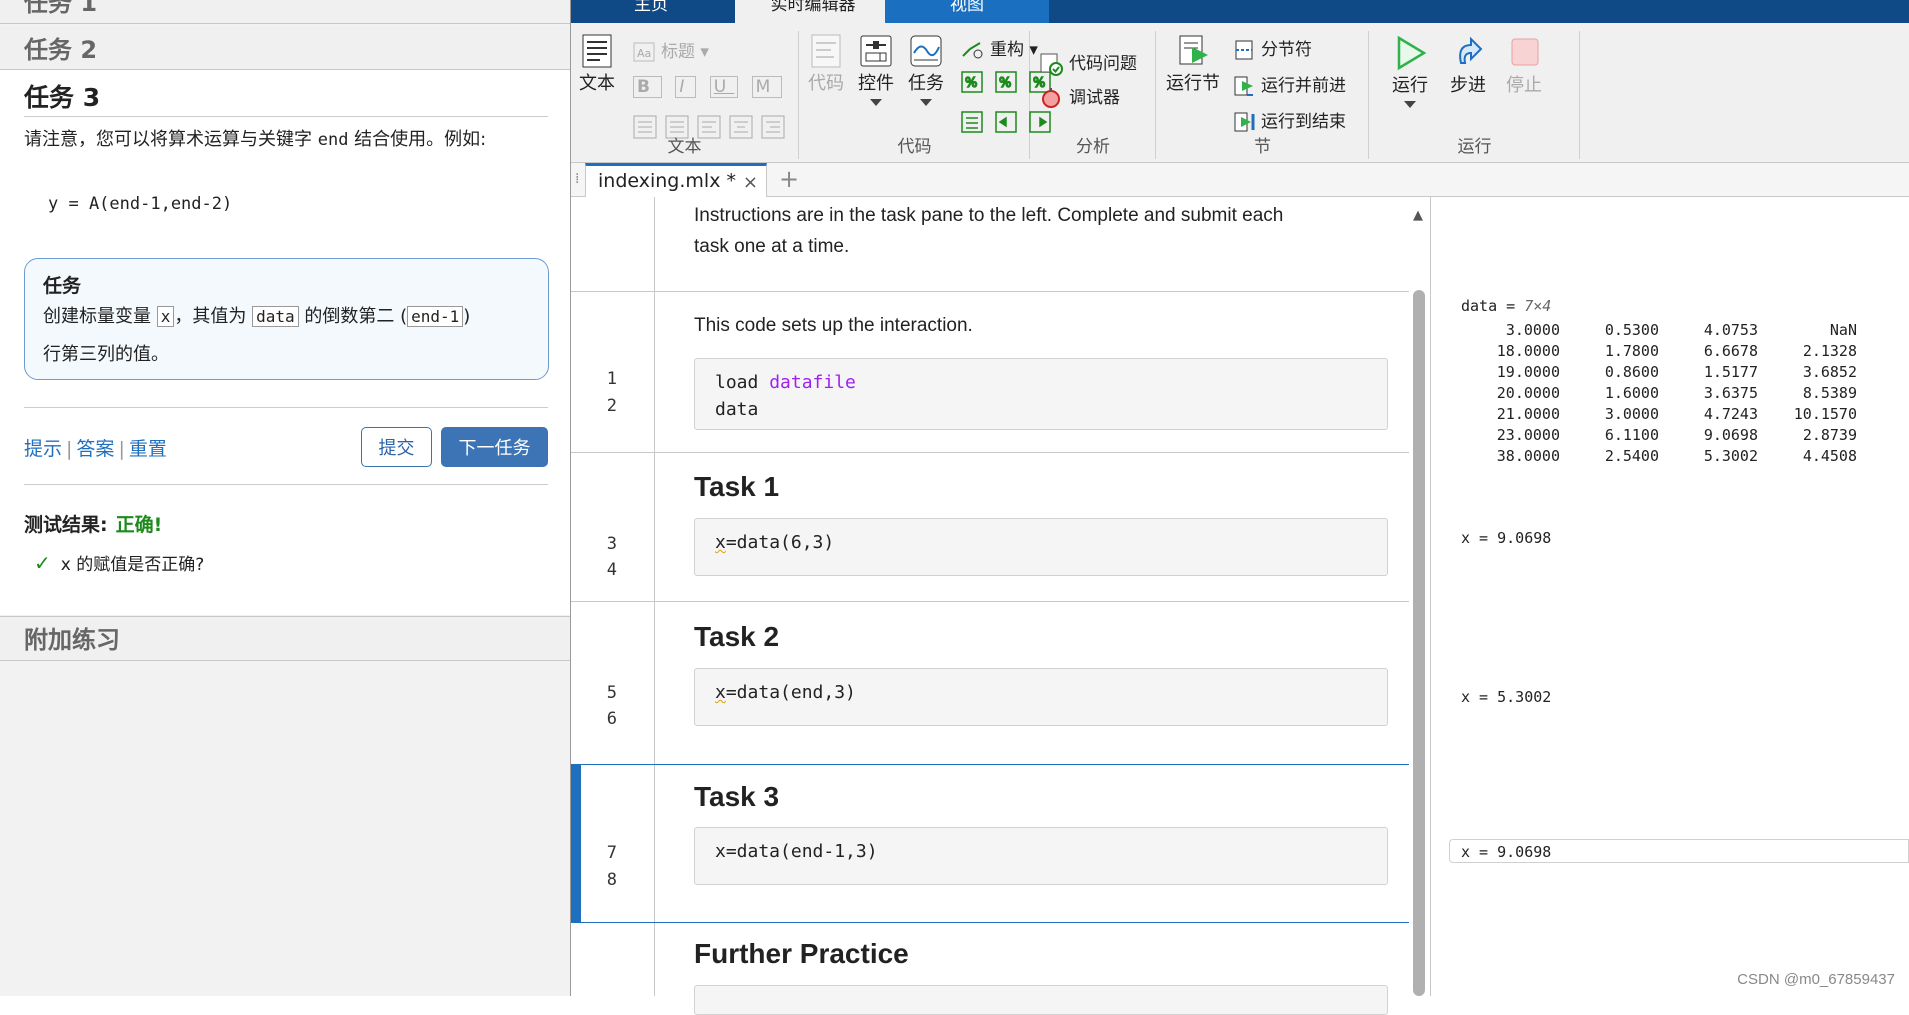  I want to click on debugger-button: 调试器, so click(1079, 96).